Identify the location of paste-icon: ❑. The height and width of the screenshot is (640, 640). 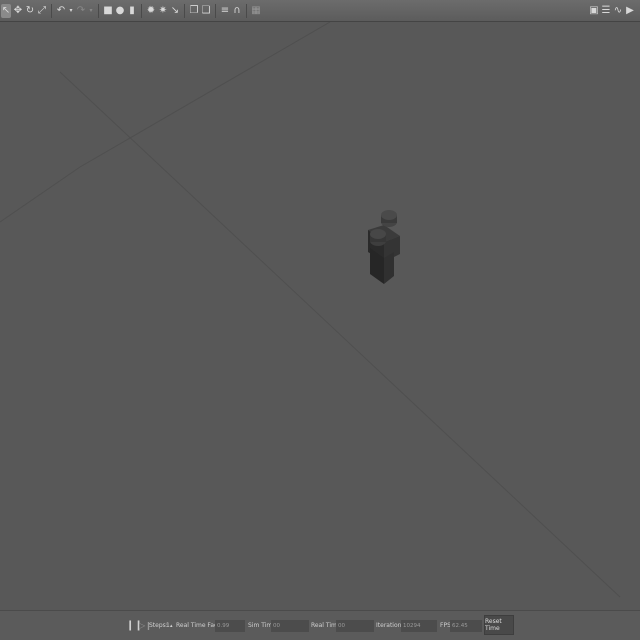
(206, 11).